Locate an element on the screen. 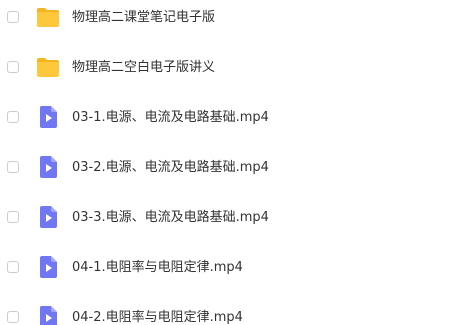 Image resolution: width=471 pixels, height=325 pixels. file-row-video: 04-1.电阻率与电阻定律.mp4 is located at coordinates (235, 268).